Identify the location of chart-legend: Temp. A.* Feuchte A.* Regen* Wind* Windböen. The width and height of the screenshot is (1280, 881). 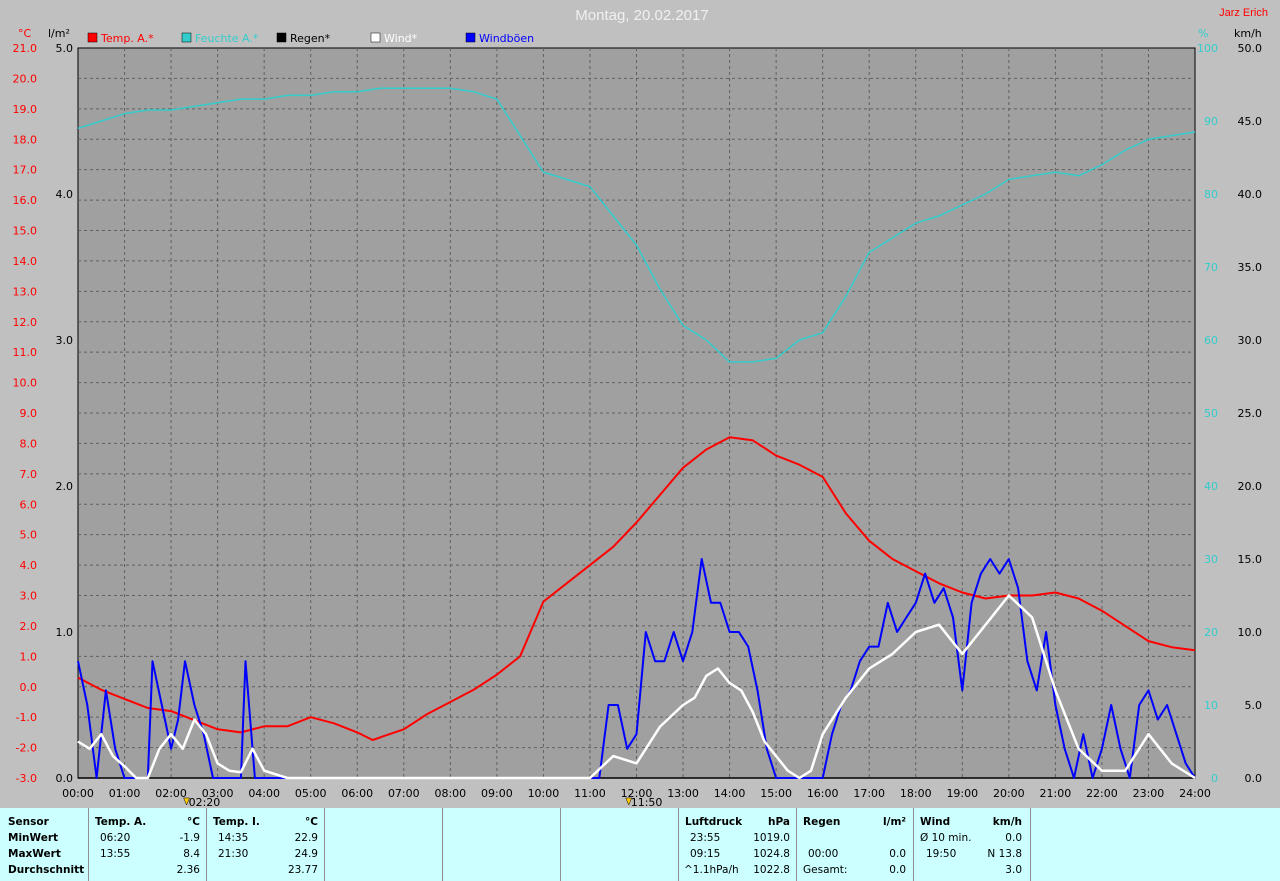
(310, 38).